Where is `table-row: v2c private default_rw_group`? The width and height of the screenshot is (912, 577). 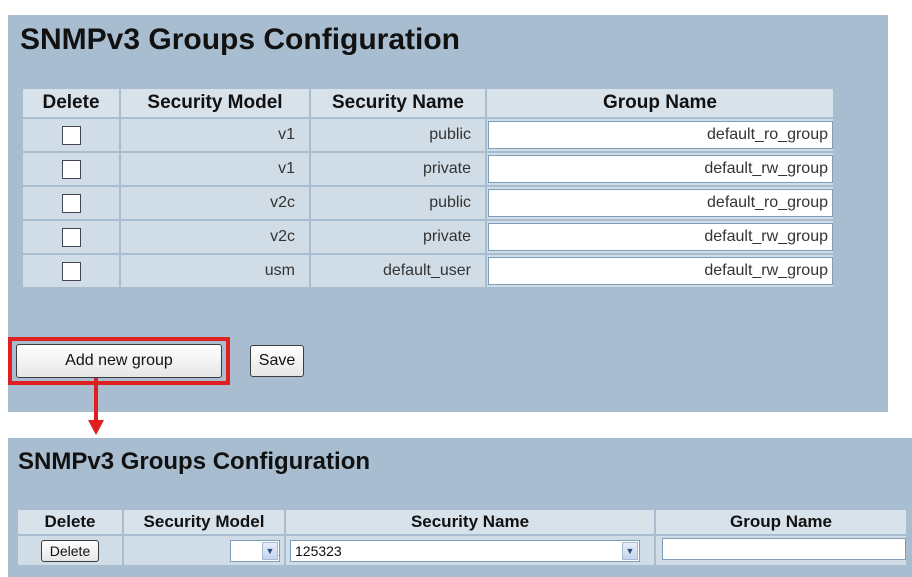
table-row: v2c private default_rw_group is located at coordinates (428, 237).